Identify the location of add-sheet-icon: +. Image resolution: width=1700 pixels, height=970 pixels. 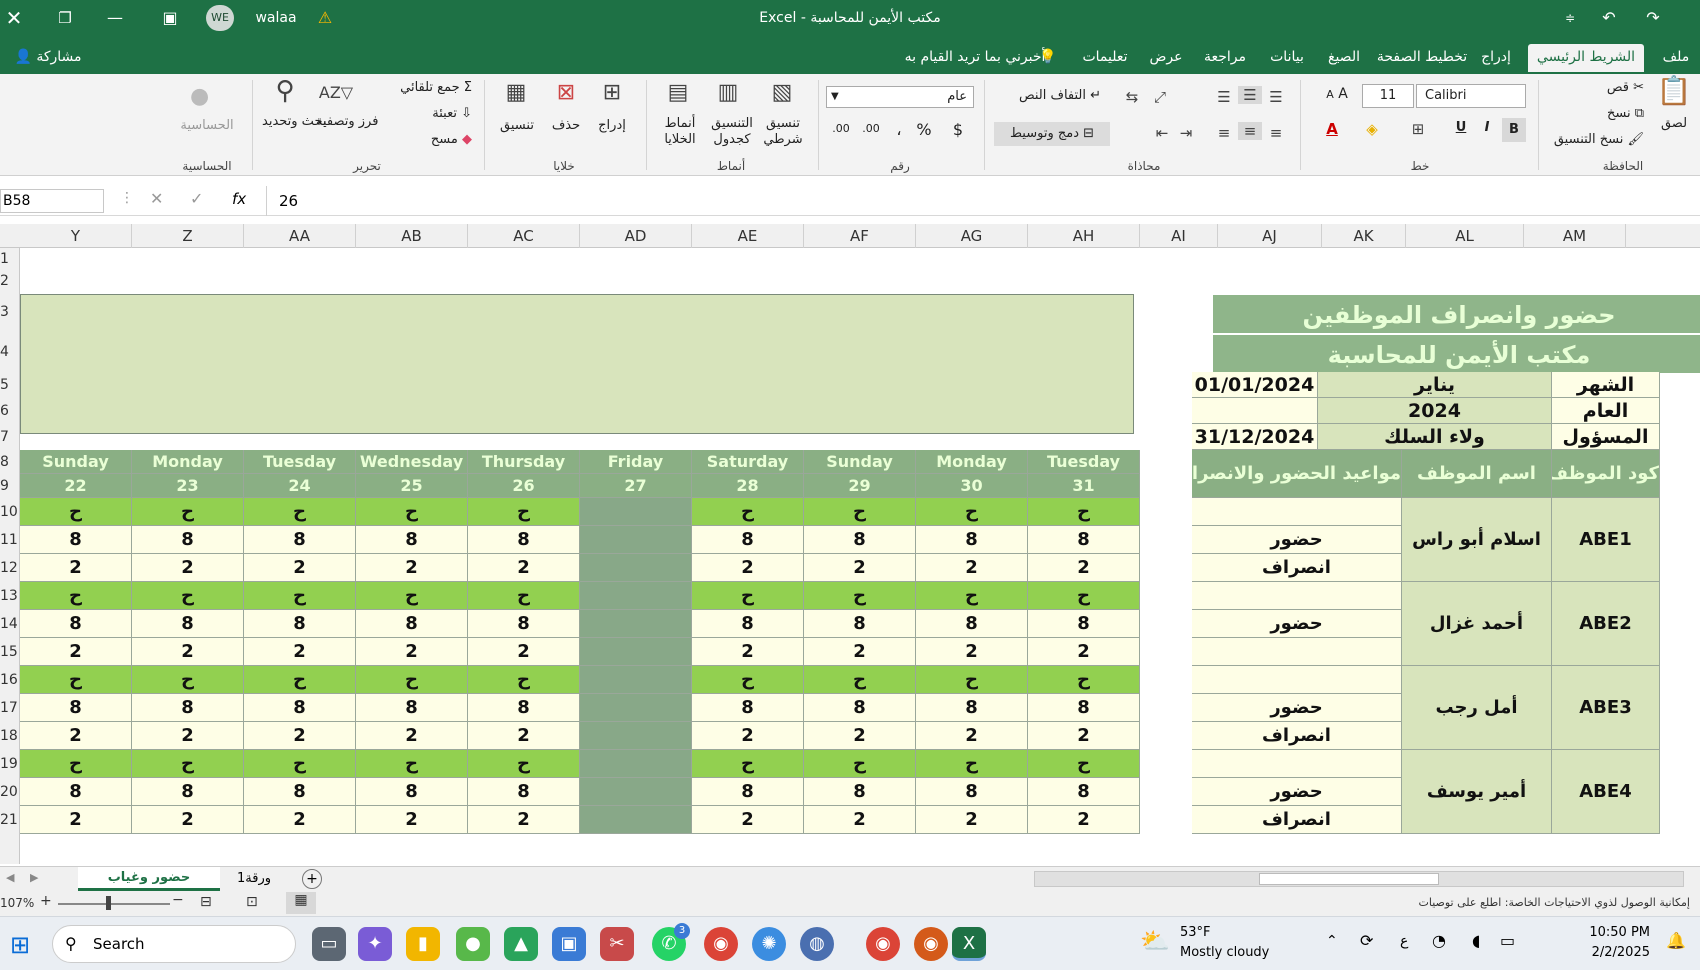
(312, 879).